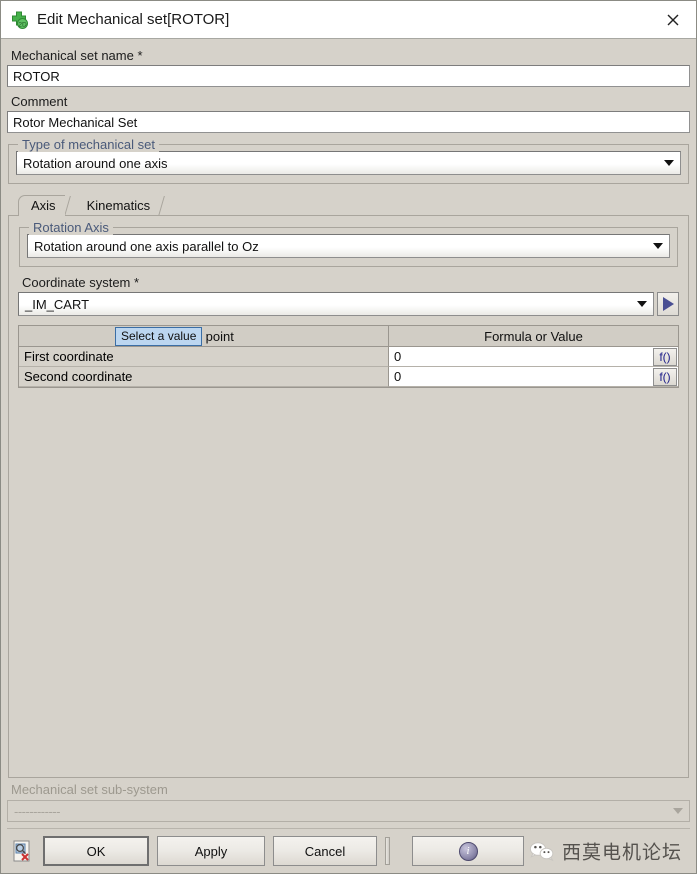 The width and height of the screenshot is (697, 874). I want to click on ok-button-label: OK, so click(96, 851).